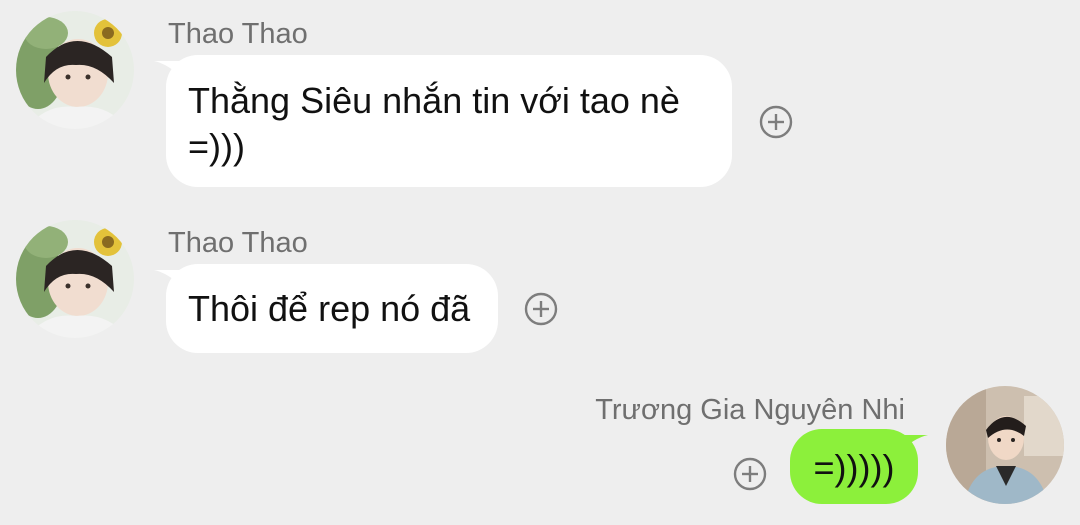  I want to click on message-bubble: Thằng Siêu nhắn tin với tao nè =))), so click(449, 121).